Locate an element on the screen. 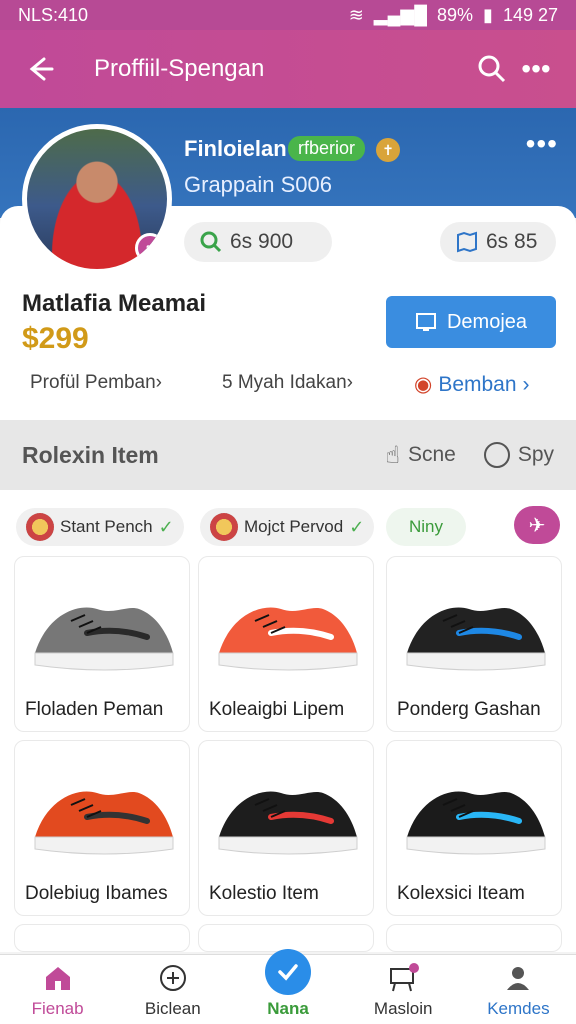  product-name: Kolestio Item is located at coordinates (264, 893).